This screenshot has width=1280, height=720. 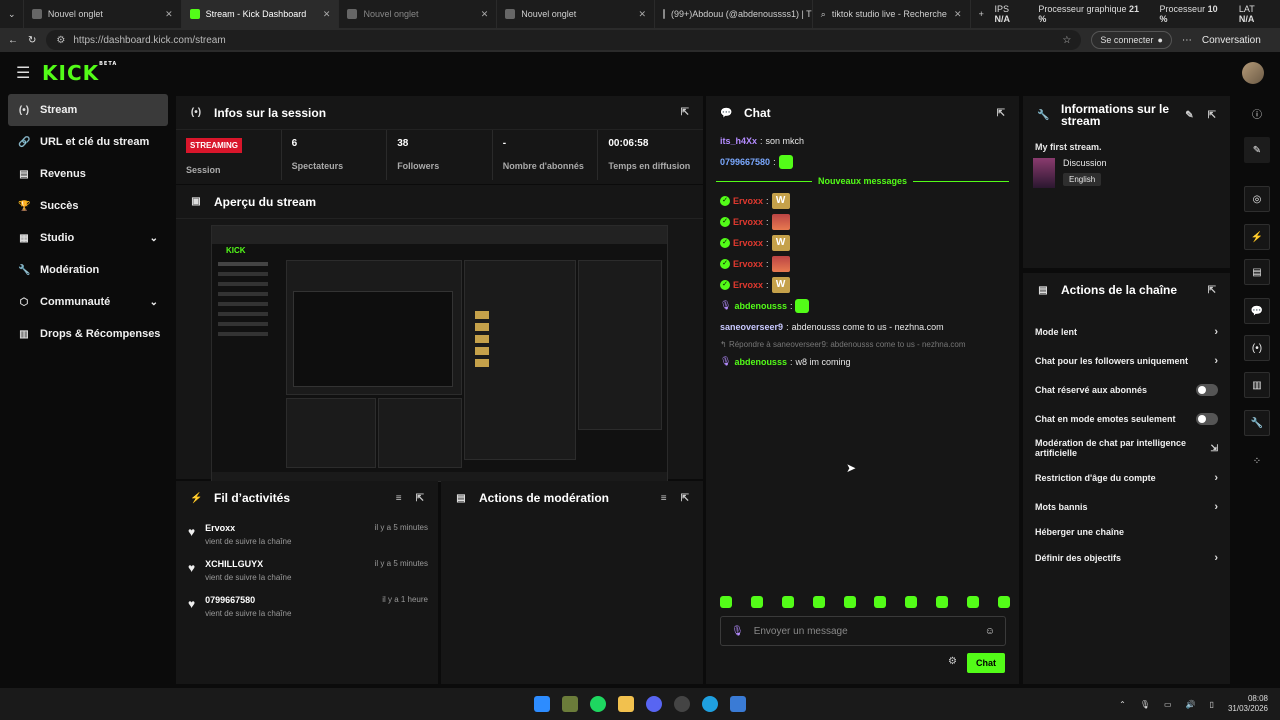 What do you see at coordinates (983, 14) in the screenshot?
I see `new-tab-button: +` at bounding box center [983, 14].